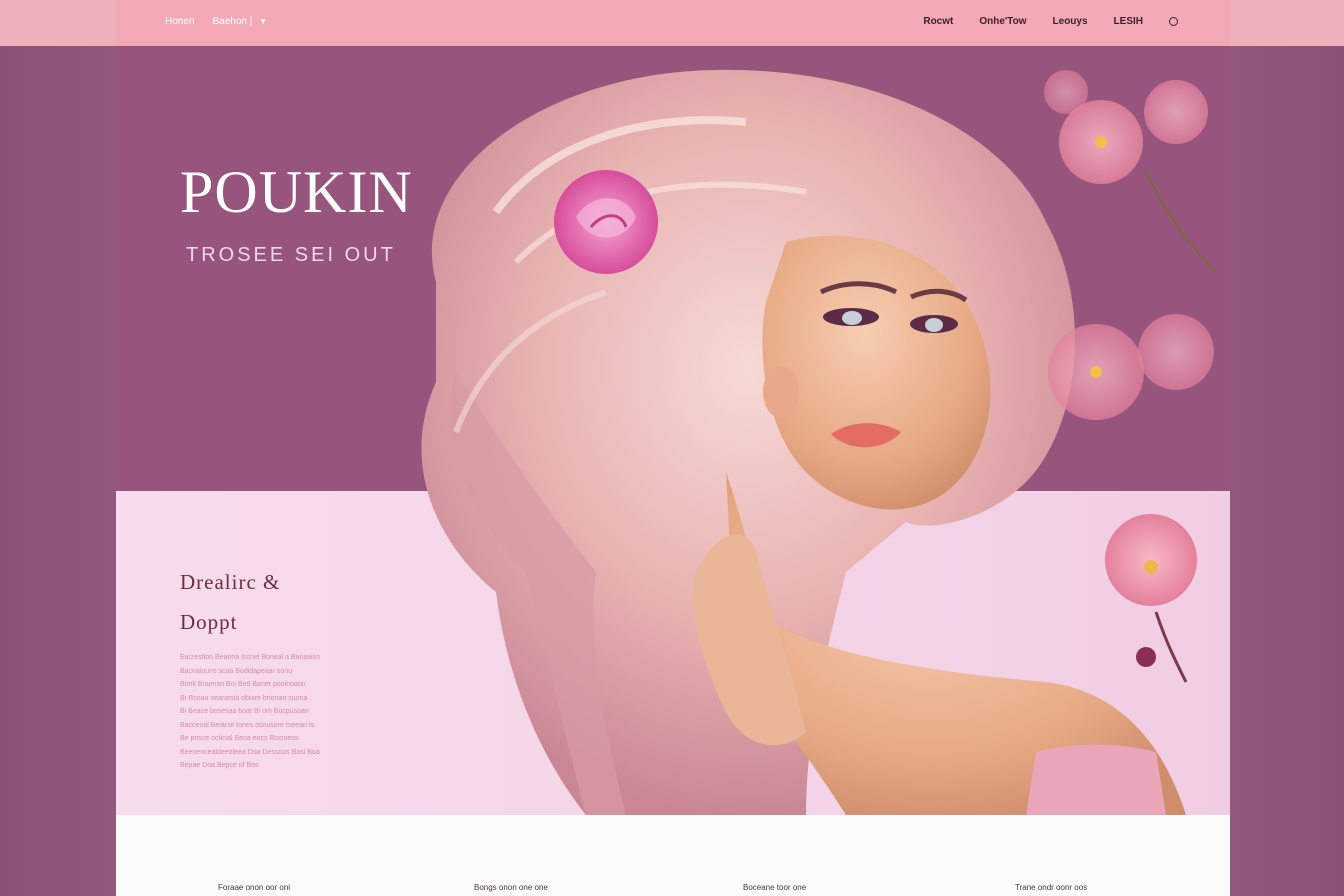 The height and width of the screenshot is (896, 1344). Describe the element at coordinates (236, 671) in the screenshot. I see `body-text-line: Bacnaiouns scoa Bodidapeaar sonu` at that location.